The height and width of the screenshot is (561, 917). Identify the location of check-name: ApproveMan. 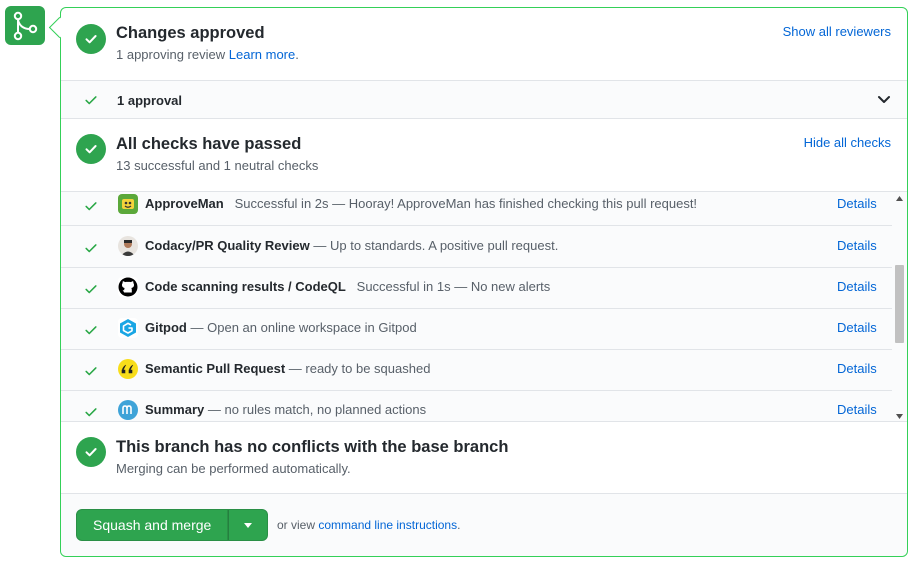
(184, 203).